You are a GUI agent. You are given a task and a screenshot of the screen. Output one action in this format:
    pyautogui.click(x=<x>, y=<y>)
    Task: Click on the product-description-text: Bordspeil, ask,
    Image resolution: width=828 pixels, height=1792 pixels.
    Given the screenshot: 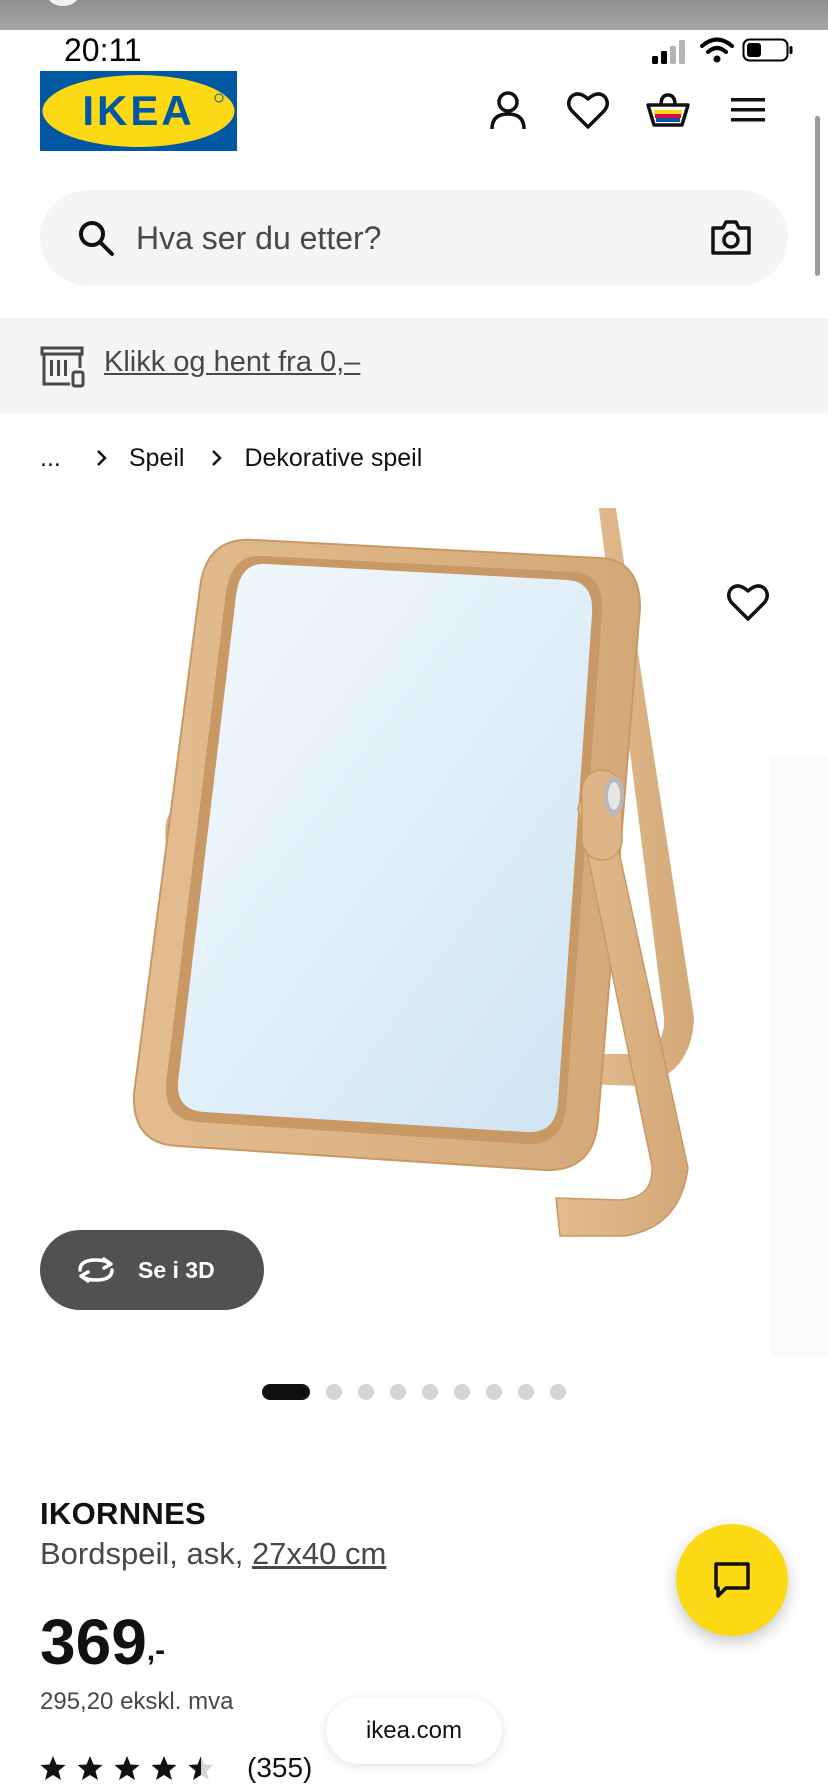 What is the action you would take?
    pyautogui.click(x=146, y=1553)
    